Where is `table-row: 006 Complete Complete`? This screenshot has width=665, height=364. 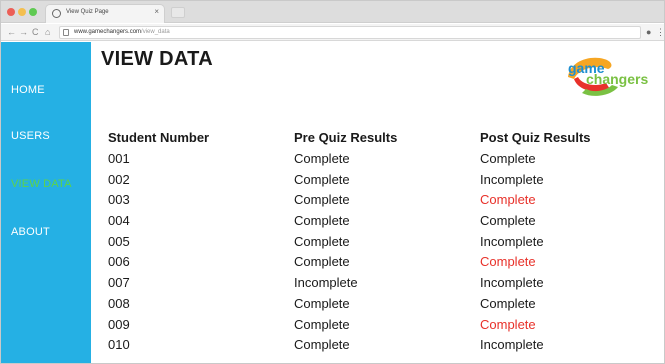
table-row: 006 Complete Complete is located at coordinates (332, 264).